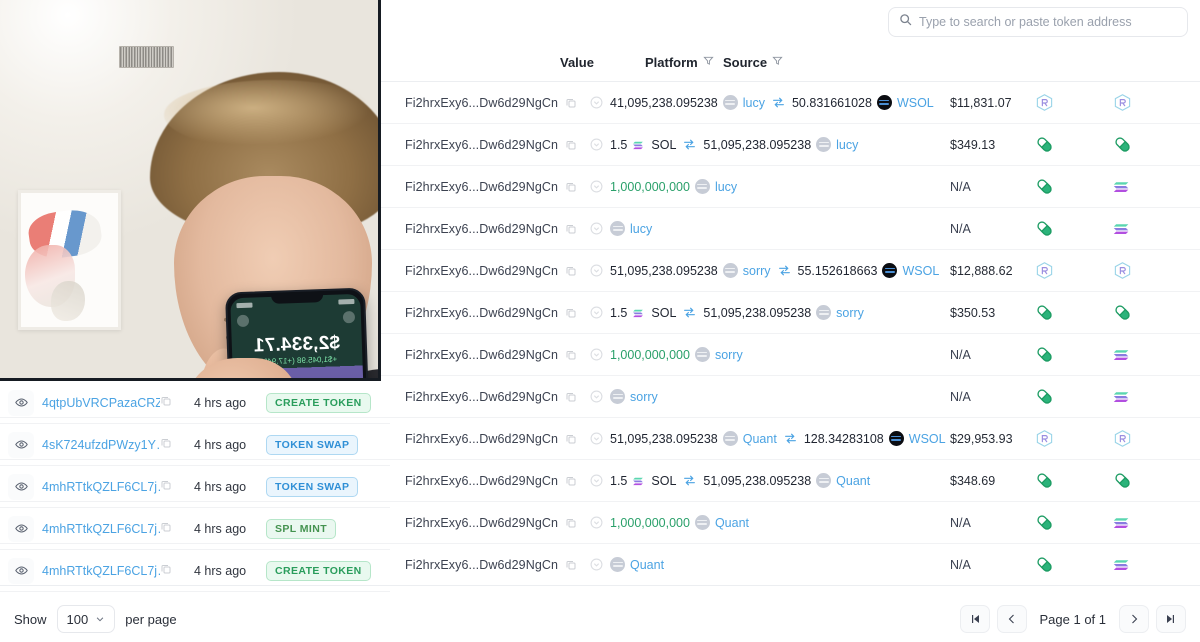 This screenshot has height=642, width=1200. Describe the element at coordinates (1134, 619) in the screenshot. I see `next-page-button` at that location.